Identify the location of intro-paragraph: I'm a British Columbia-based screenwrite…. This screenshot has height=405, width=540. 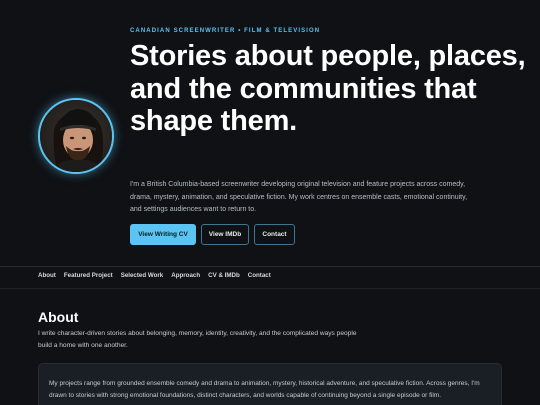
(299, 197).